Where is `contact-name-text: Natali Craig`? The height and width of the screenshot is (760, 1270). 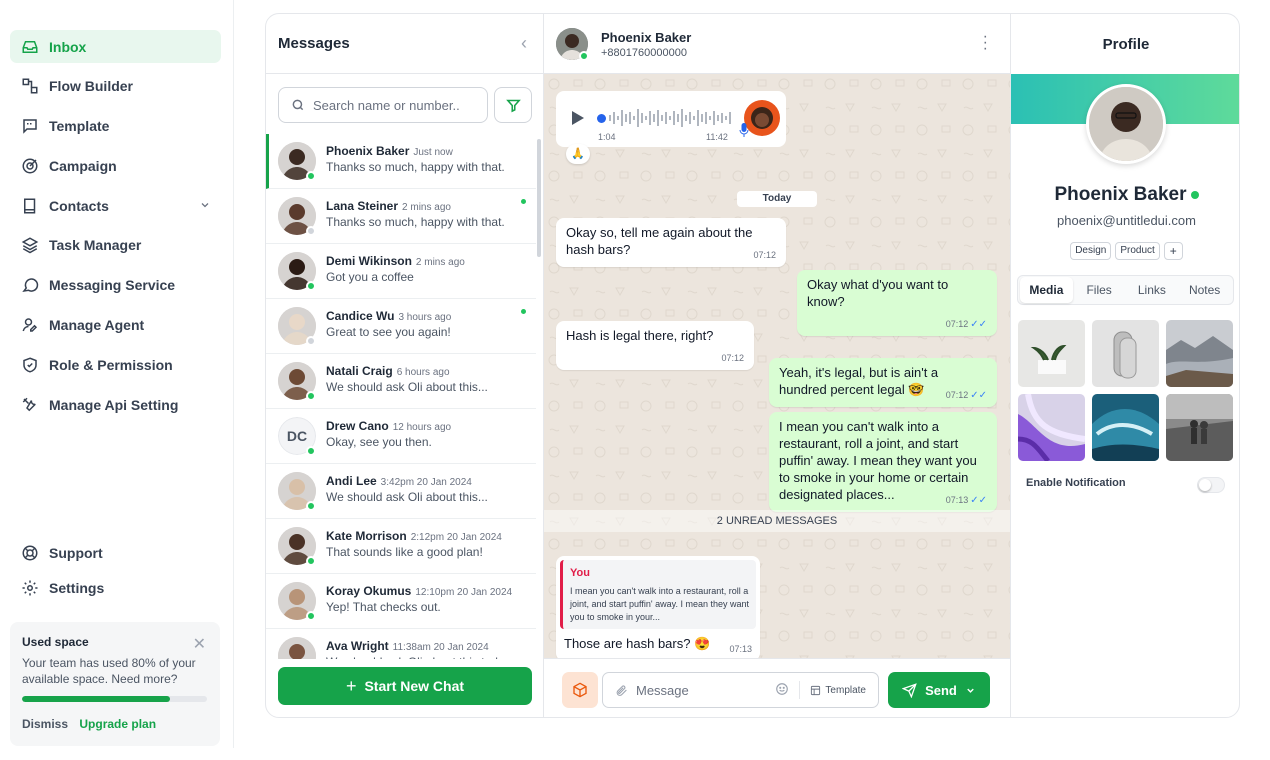
contact-name-text: Natali Craig is located at coordinates (359, 371).